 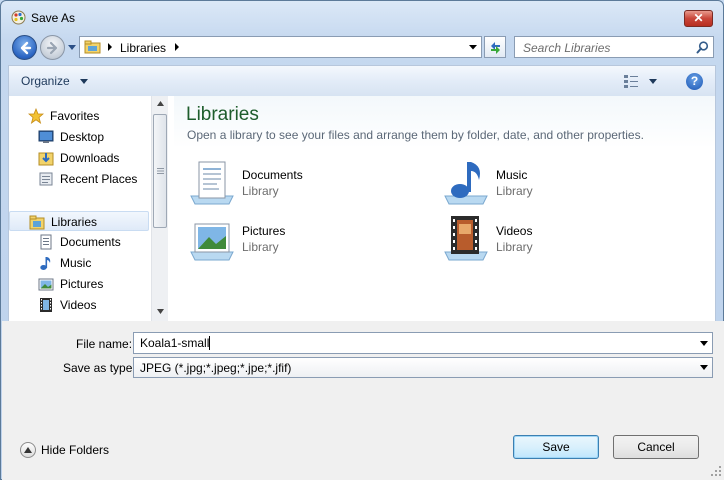 I want to click on paint-app-icon, so click(x=18, y=17).